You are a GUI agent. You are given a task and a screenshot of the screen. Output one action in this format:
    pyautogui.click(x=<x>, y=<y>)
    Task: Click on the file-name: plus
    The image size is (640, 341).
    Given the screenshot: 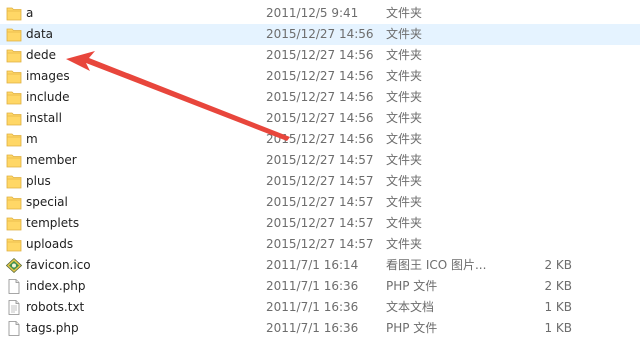 What is the action you would take?
    pyautogui.click(x=38, y=181)
    